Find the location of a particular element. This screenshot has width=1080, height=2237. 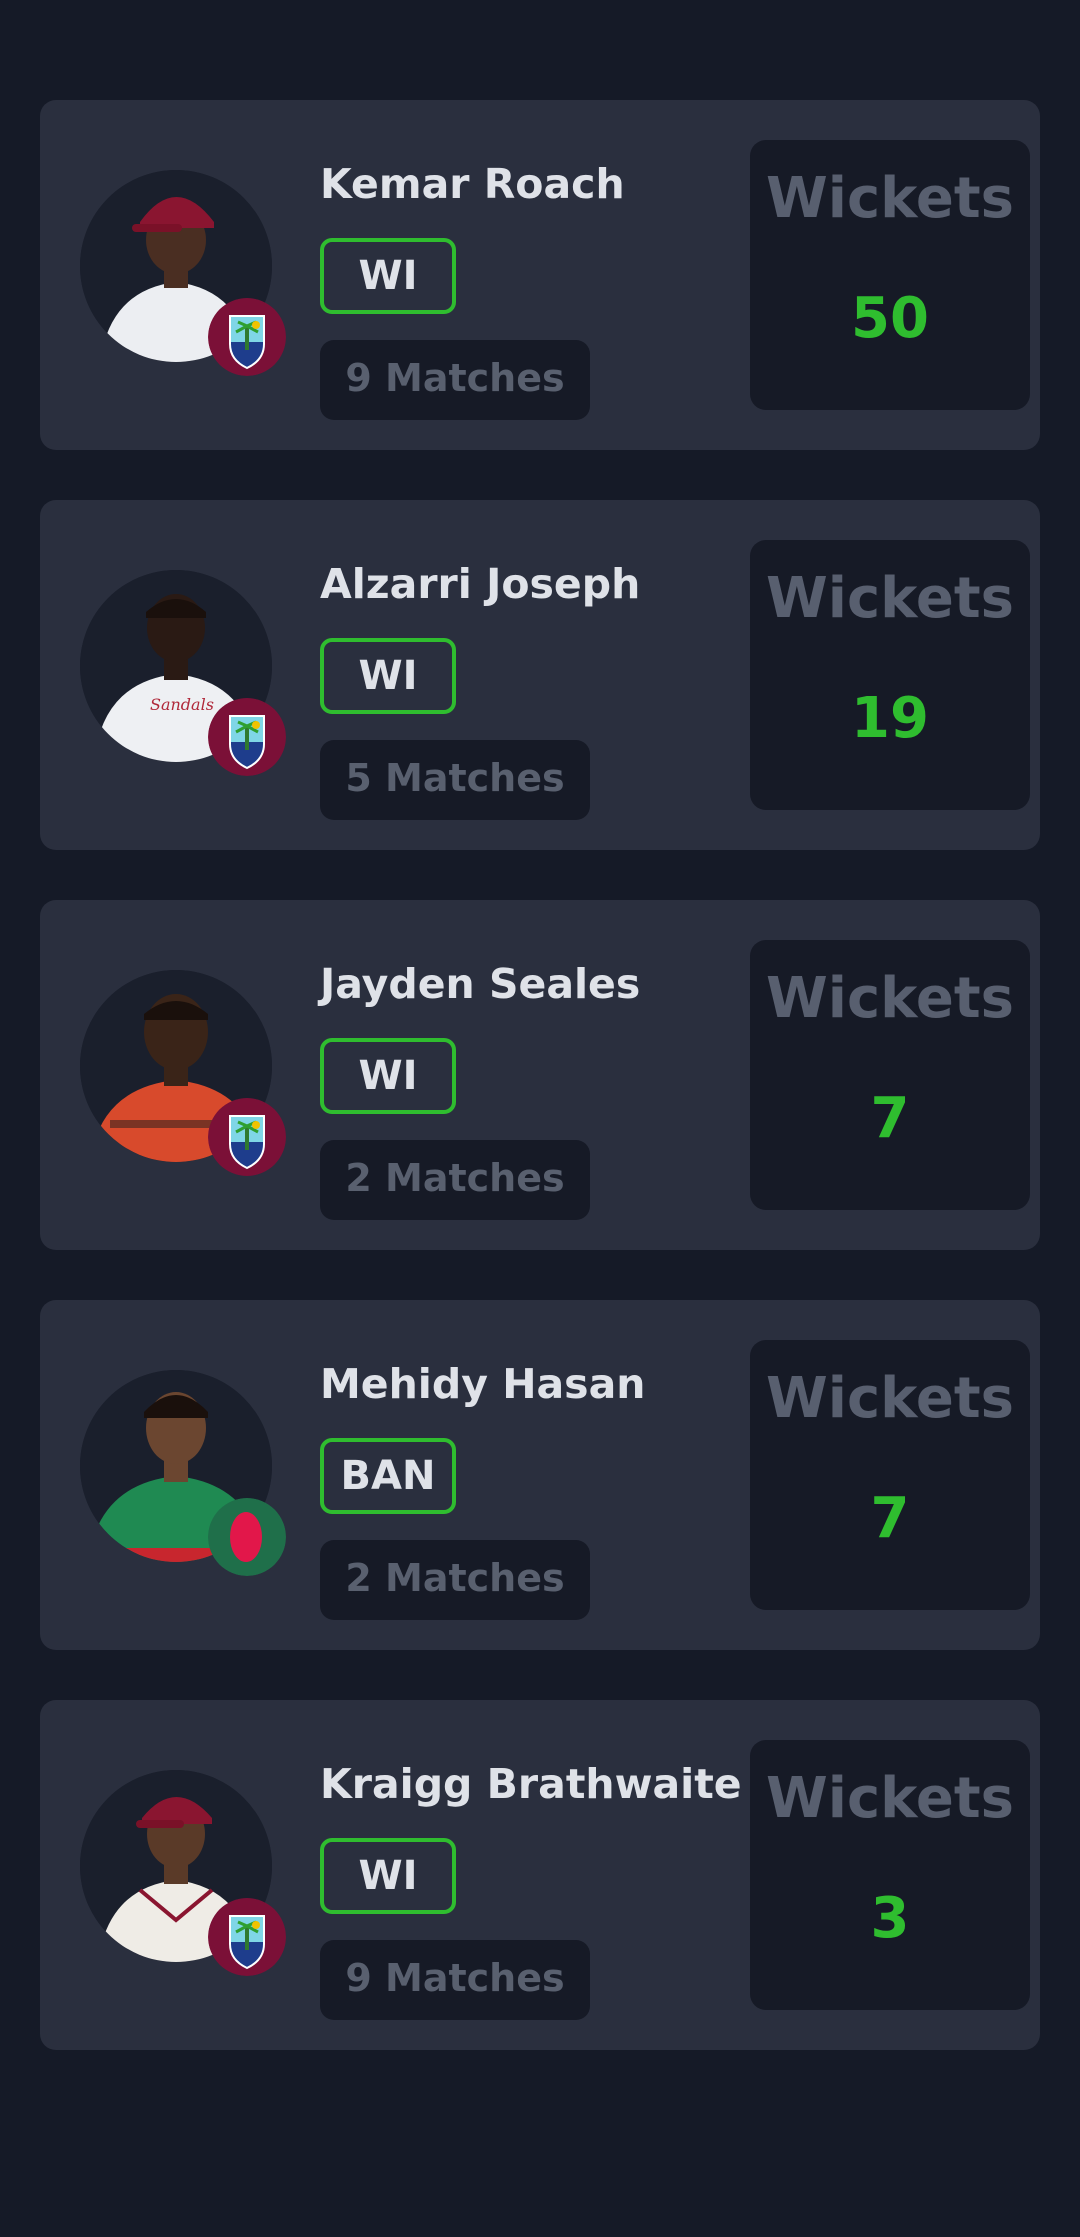

player-card: Kraigg Brathwaite WI 9 Matches Wickets 3 is located at coordinates (540, 1875).